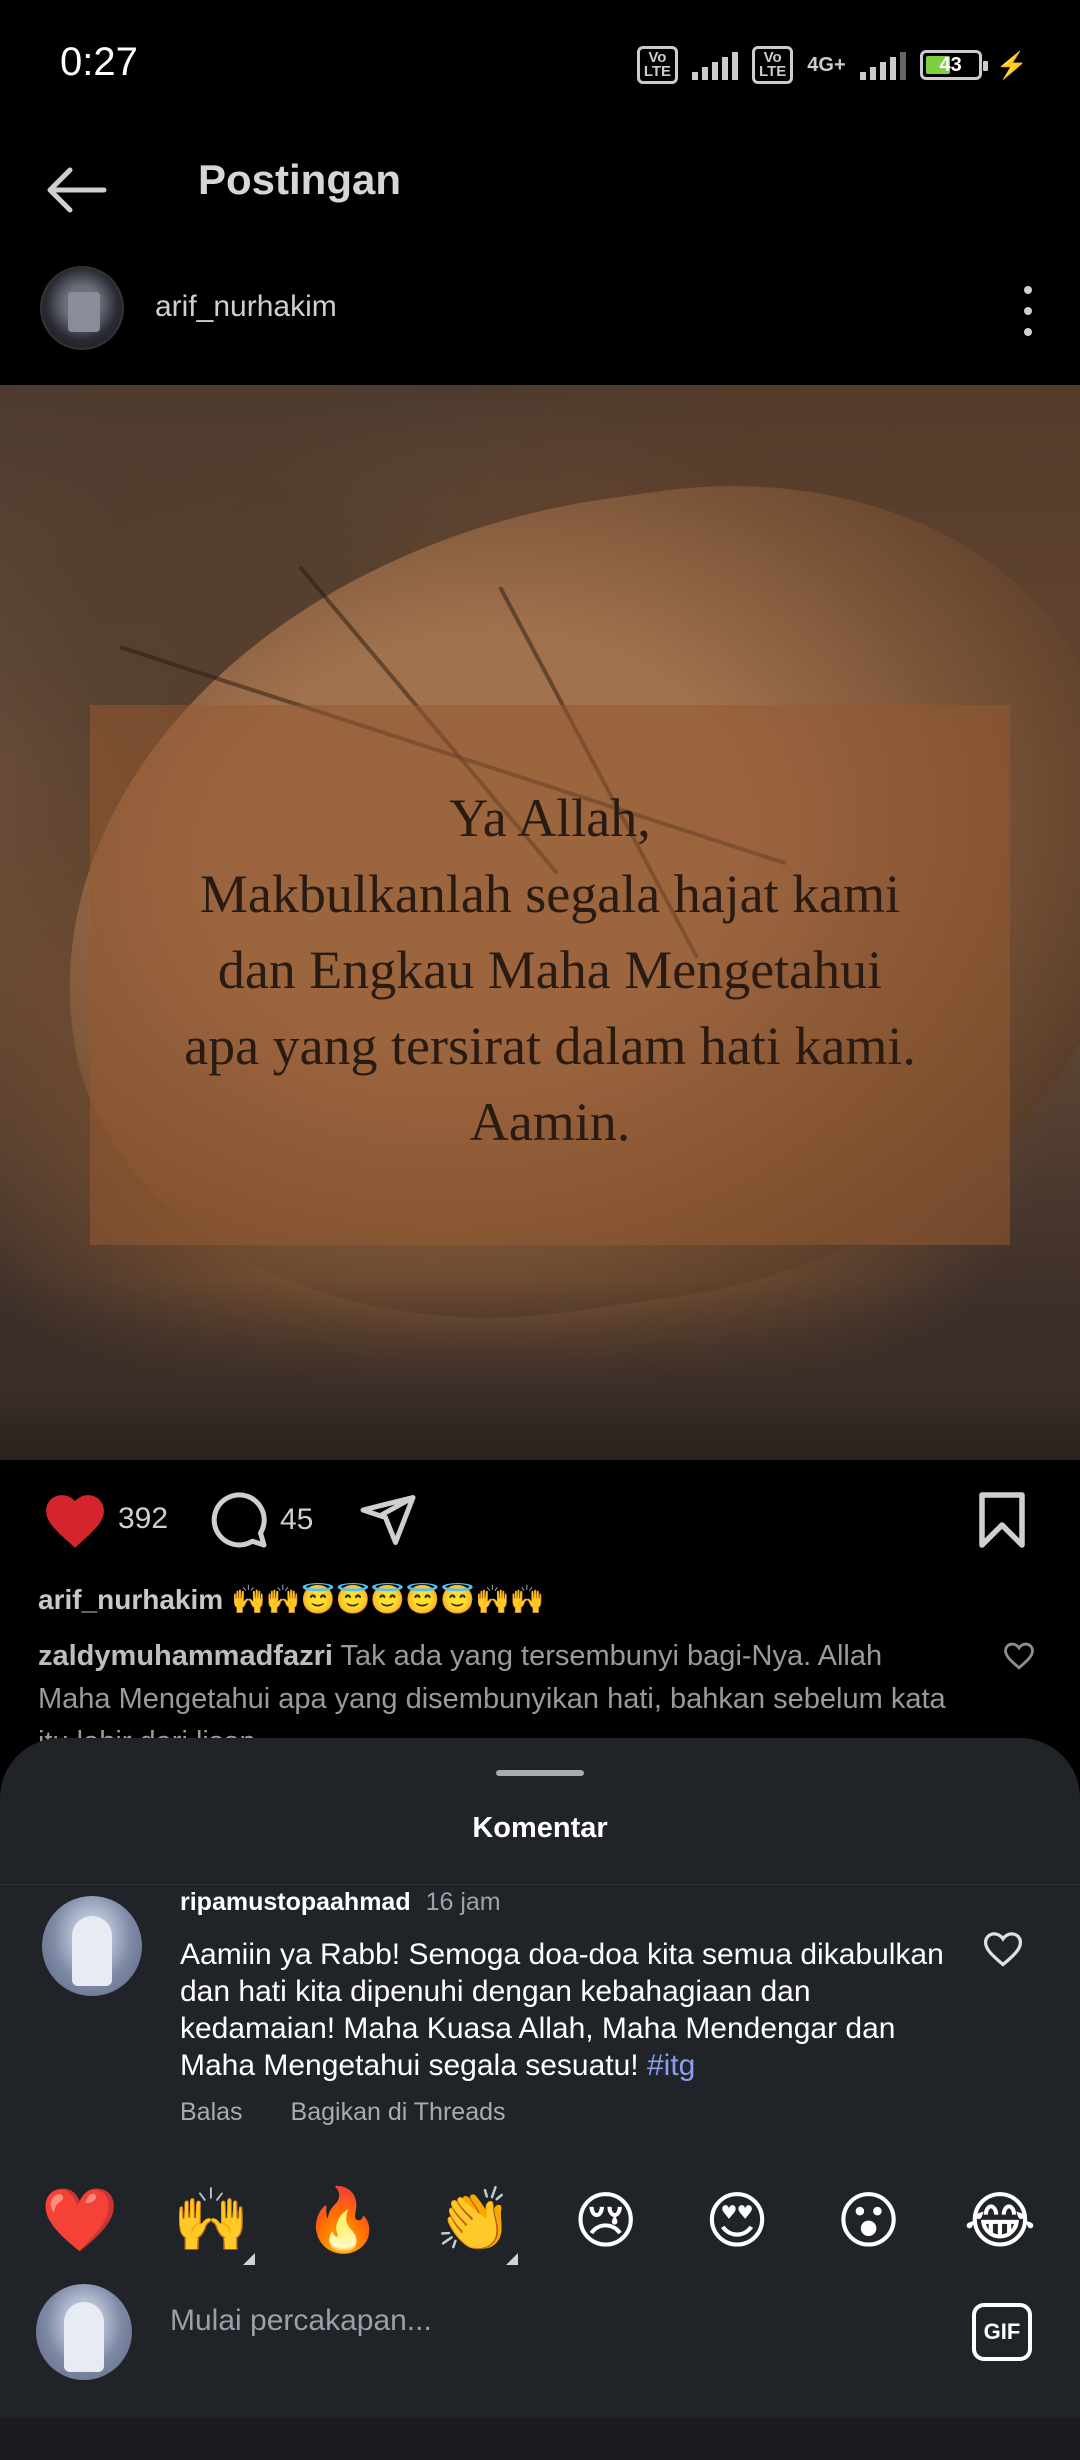 The width and height of the screenshot is (1080, 2460). What do you see at coordinates (463, 1902) in the screenshot?
I see `comment-timestamp: 16 jam` at bounding box center [463, 1902].